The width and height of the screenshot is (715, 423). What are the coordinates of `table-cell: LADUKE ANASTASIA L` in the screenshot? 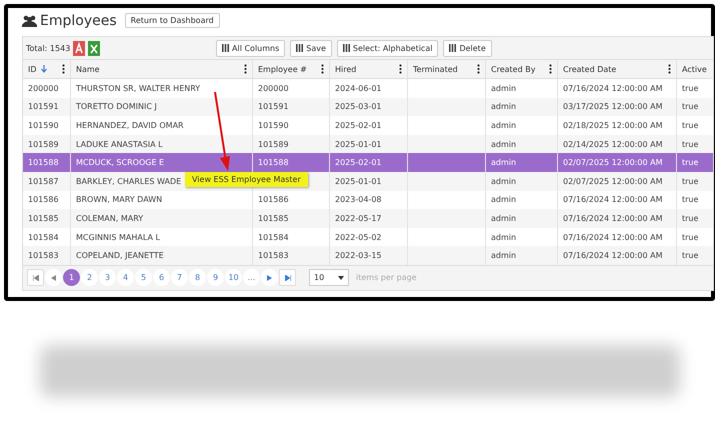 It's located at (119, 144).